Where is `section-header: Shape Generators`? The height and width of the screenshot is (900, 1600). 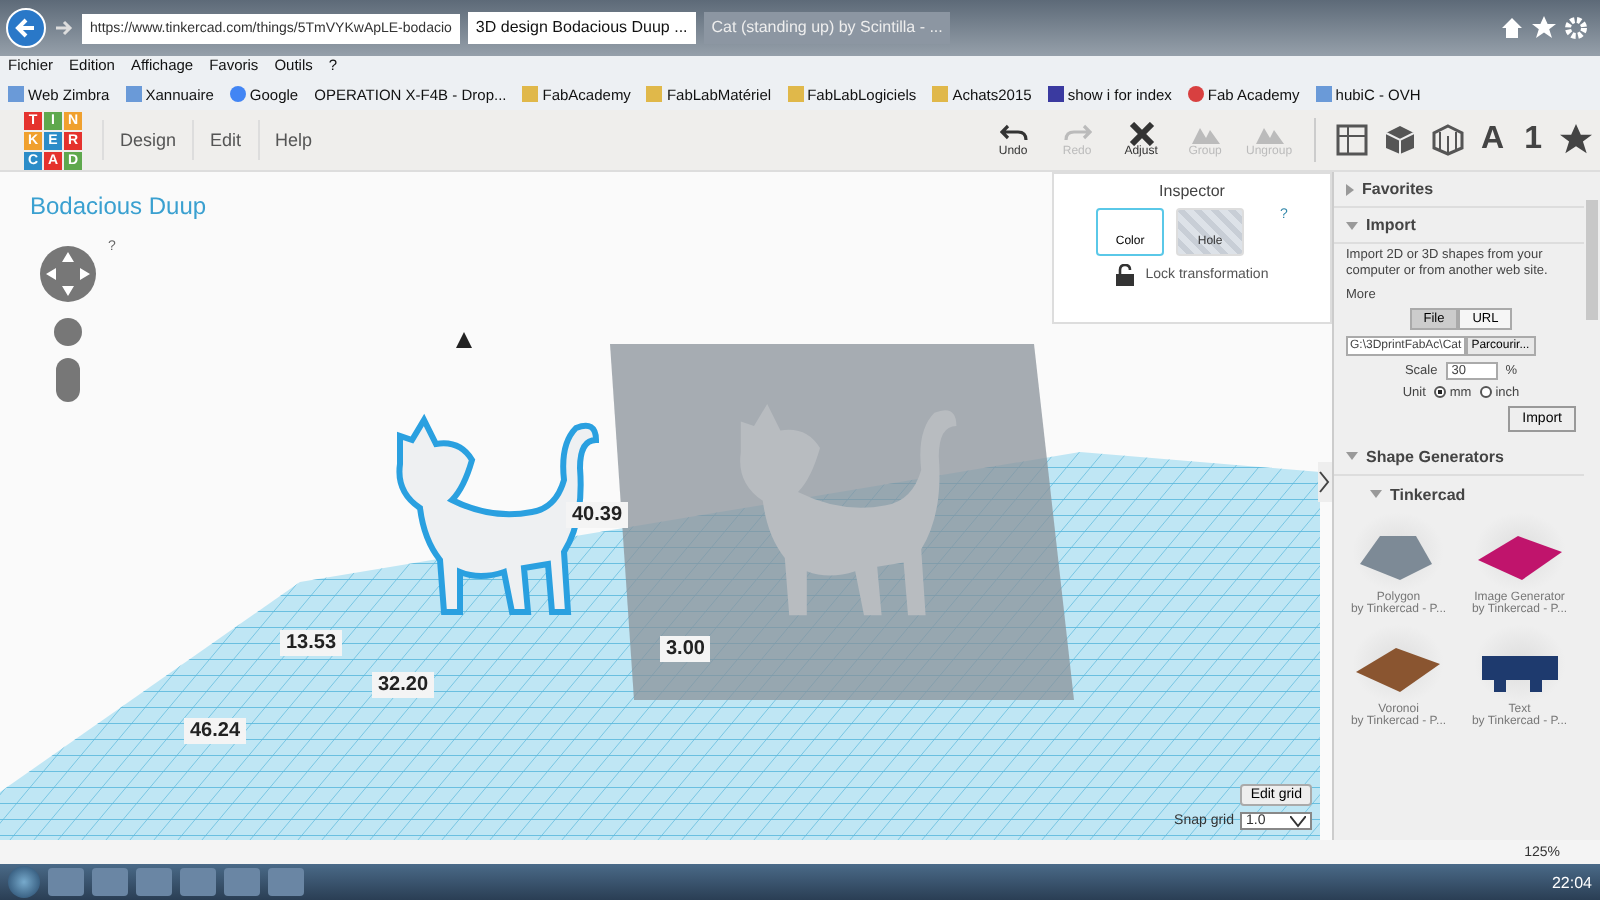 section-header: Shape Generators is located at coordinates (1459, 457).